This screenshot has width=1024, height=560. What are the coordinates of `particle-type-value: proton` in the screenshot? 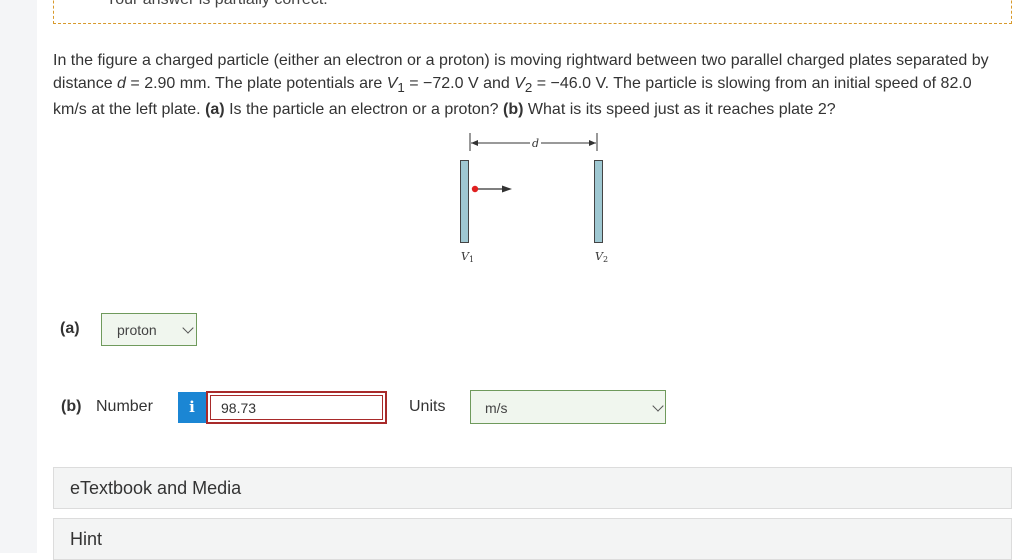 It's located at (137, 330).